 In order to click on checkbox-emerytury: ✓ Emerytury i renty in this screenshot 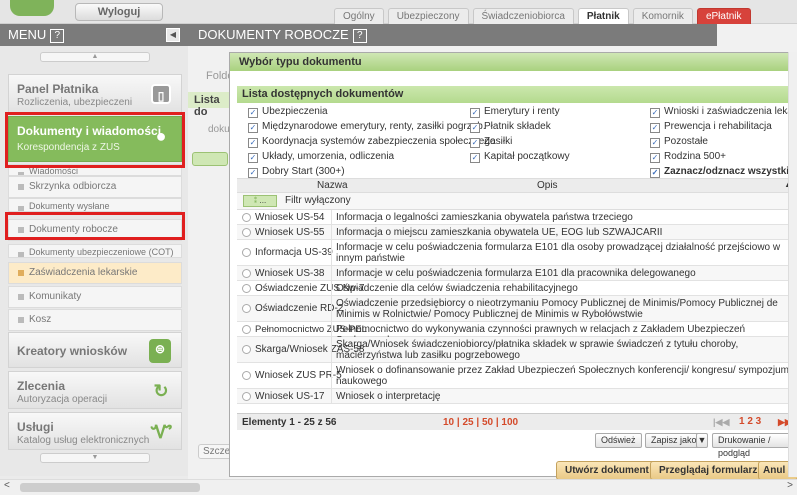, I will do `click(515, 112)`.